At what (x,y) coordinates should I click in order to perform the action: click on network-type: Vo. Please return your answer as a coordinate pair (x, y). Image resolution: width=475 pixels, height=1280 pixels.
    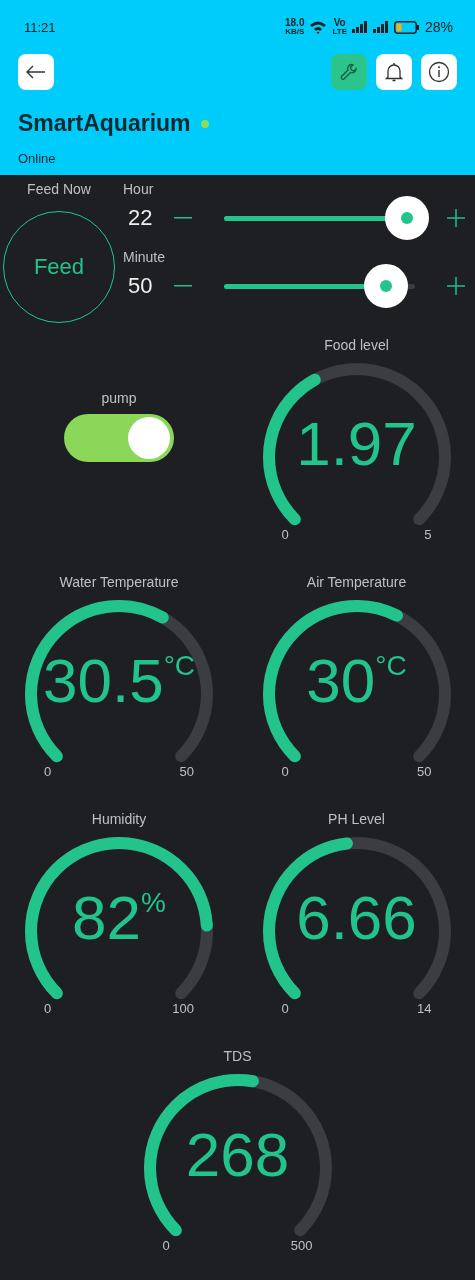
    Looking at the image, I should click on (339, 23).